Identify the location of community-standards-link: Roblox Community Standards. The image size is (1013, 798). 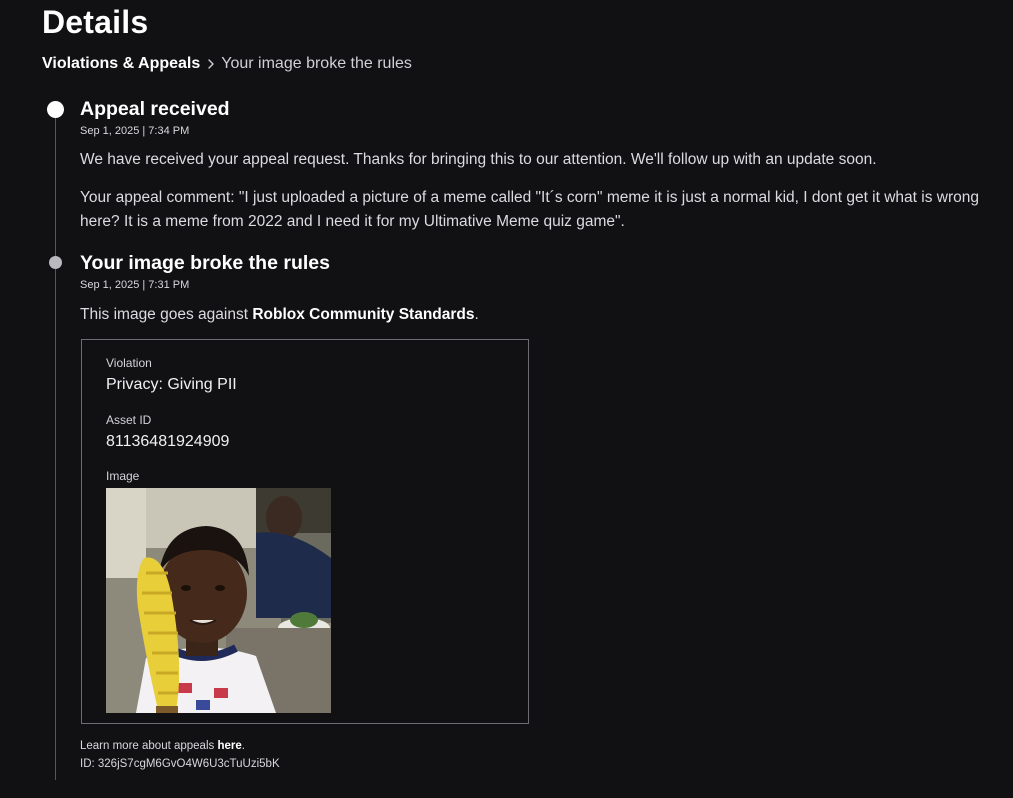
(363, 314).